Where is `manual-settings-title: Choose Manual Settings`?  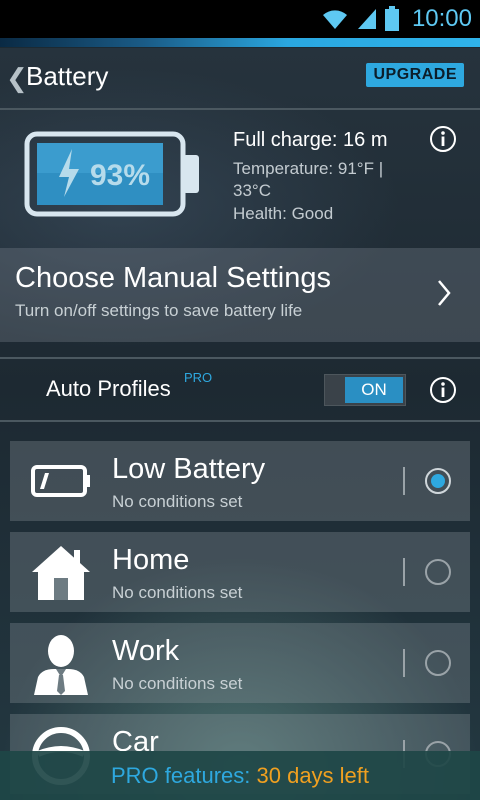
manual-settings-title: Choose Manual Settings is located at coordinates (173, 278).